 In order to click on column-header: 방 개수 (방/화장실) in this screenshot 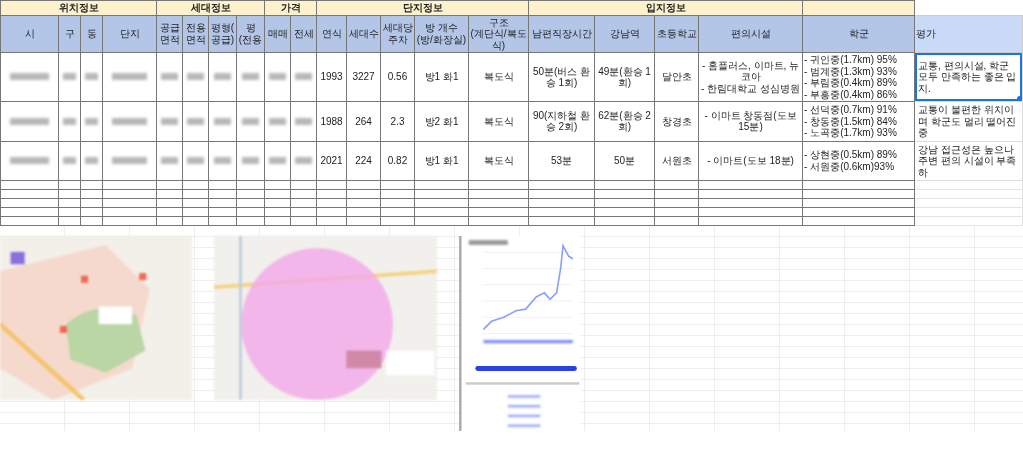, I will do `click(441, 34)`.